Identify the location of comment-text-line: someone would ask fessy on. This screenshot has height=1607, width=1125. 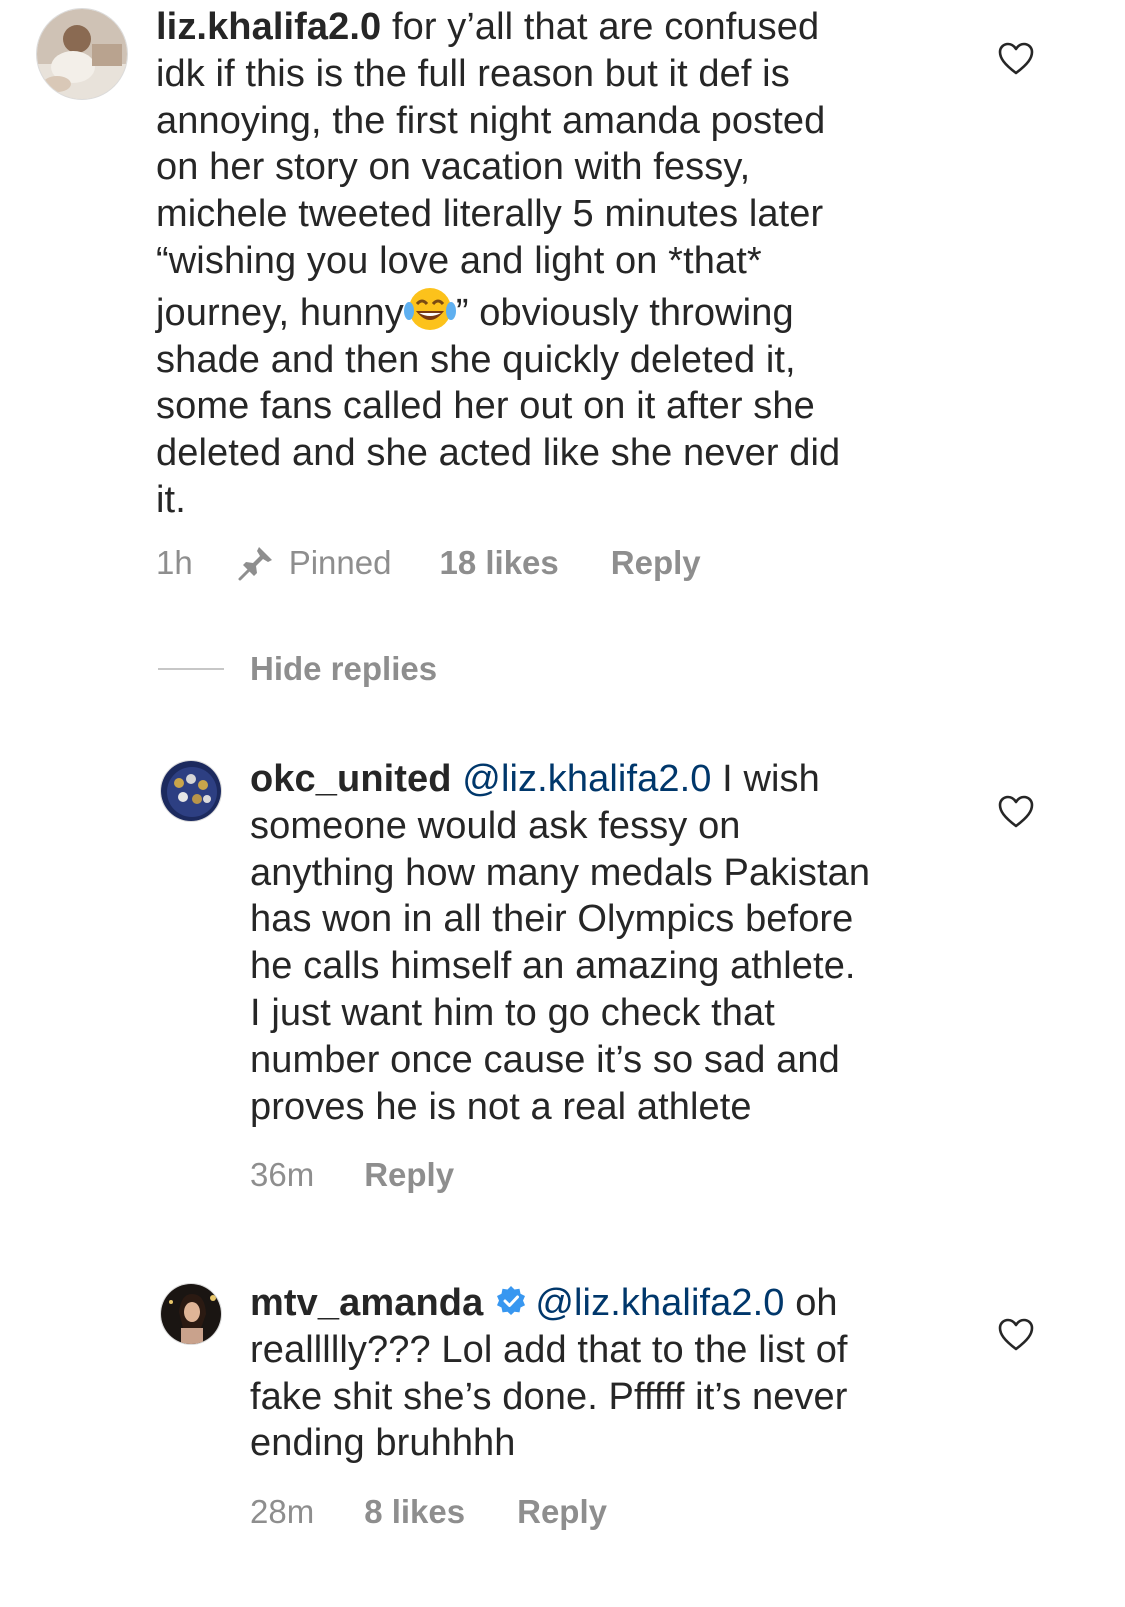
(495, 825).